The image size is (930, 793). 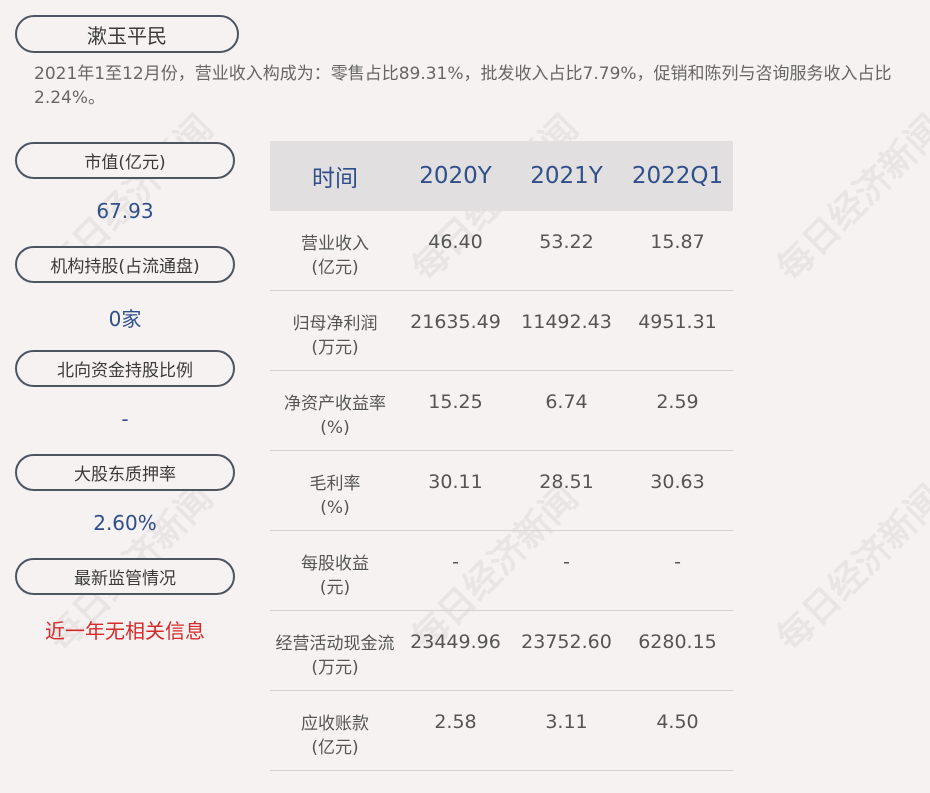 I want to click on row-name: 经营活动现金流, so click(x=335, y=644).